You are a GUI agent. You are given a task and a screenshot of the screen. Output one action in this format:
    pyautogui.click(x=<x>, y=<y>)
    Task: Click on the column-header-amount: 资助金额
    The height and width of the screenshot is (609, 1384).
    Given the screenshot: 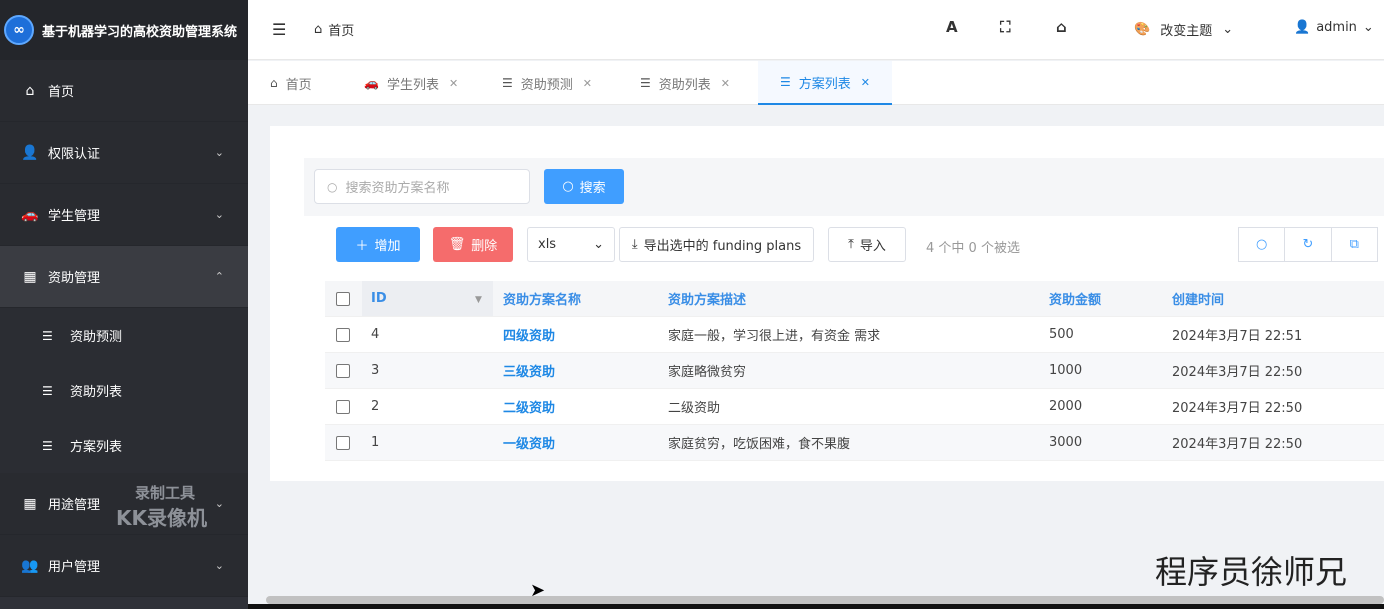 What is the action you would take?
    pyautogui.click(x=1075, y=298)
    